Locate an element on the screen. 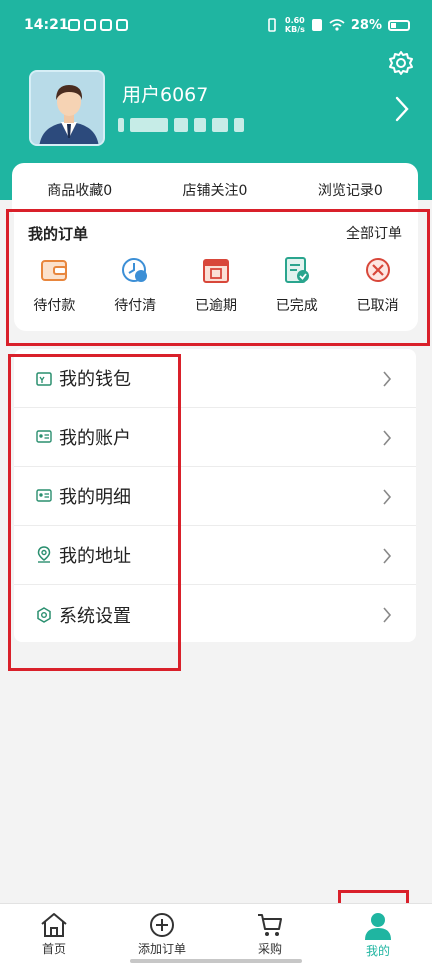 Image resolution: width=432 pixels, height=964 pixels. cart-icon is located at coordinates (270, 925).